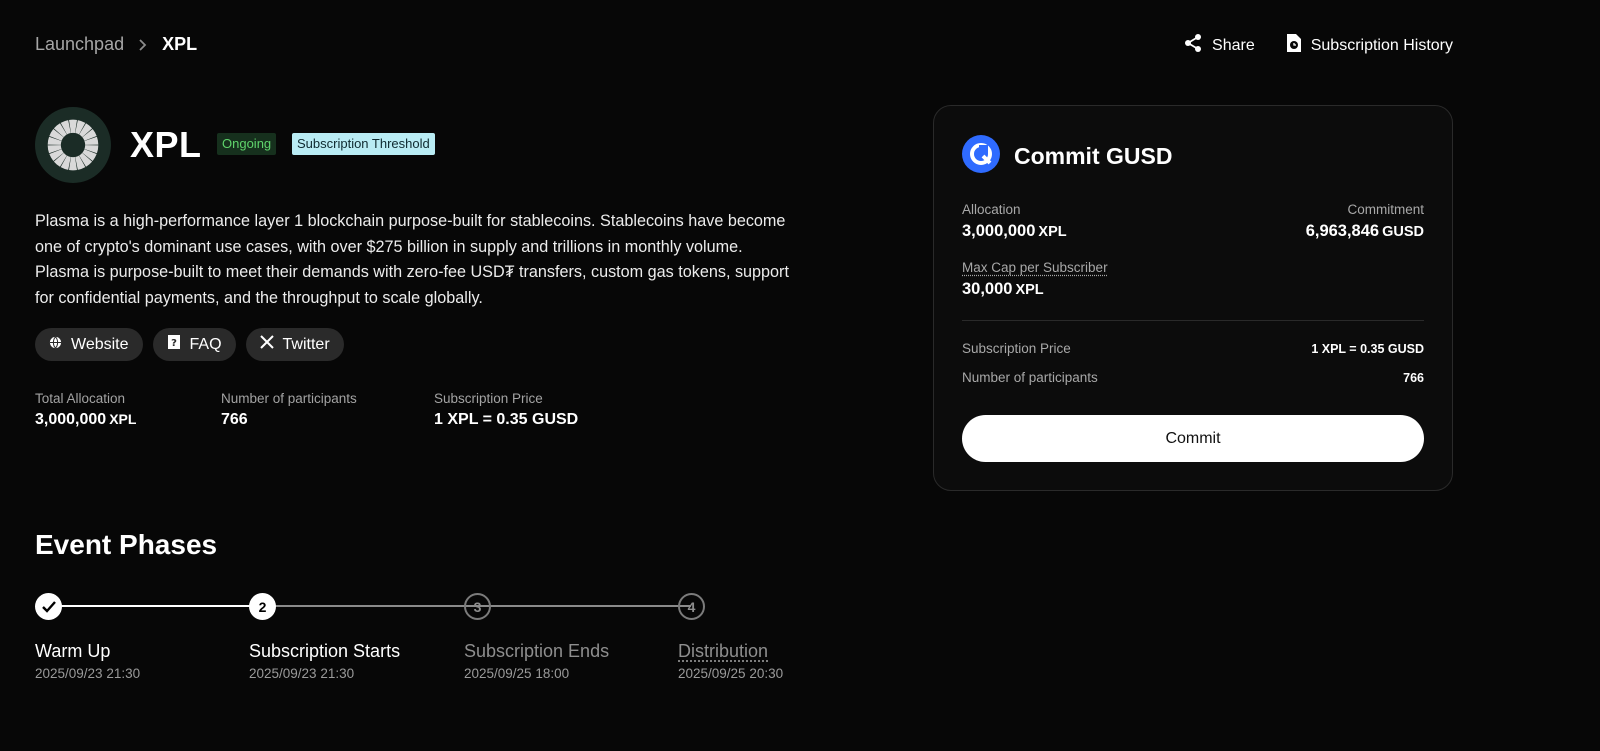 The height and width of the screenshot is (751, 1600). I want to click on status-badge: Ongoing, so click(247, 144).